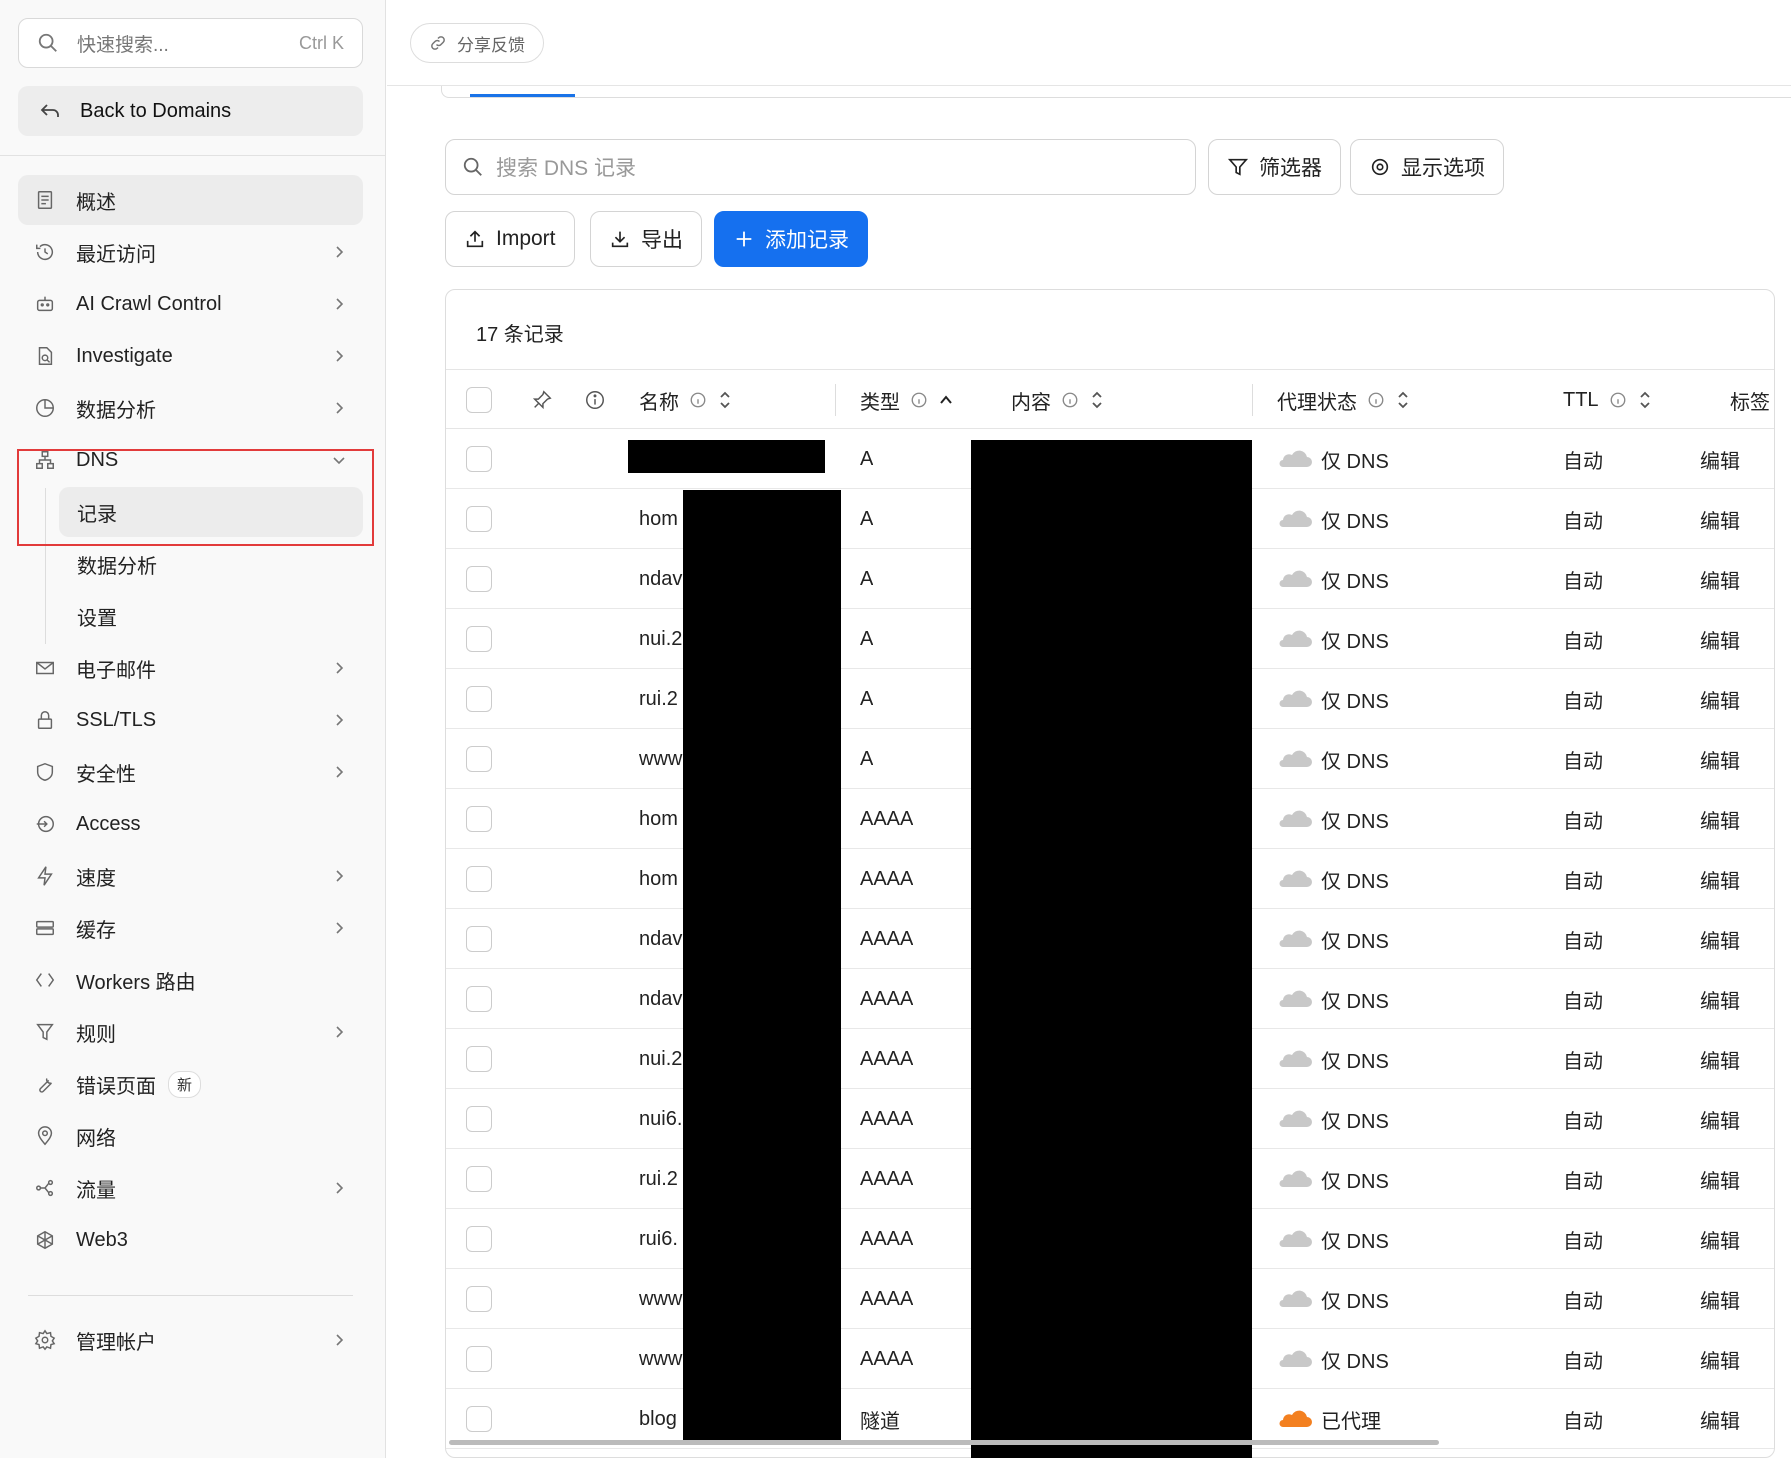 The width and height of the screenshot is (1791, 1458). I want to click on sidebar-item-login: Access, so click(190, 824).